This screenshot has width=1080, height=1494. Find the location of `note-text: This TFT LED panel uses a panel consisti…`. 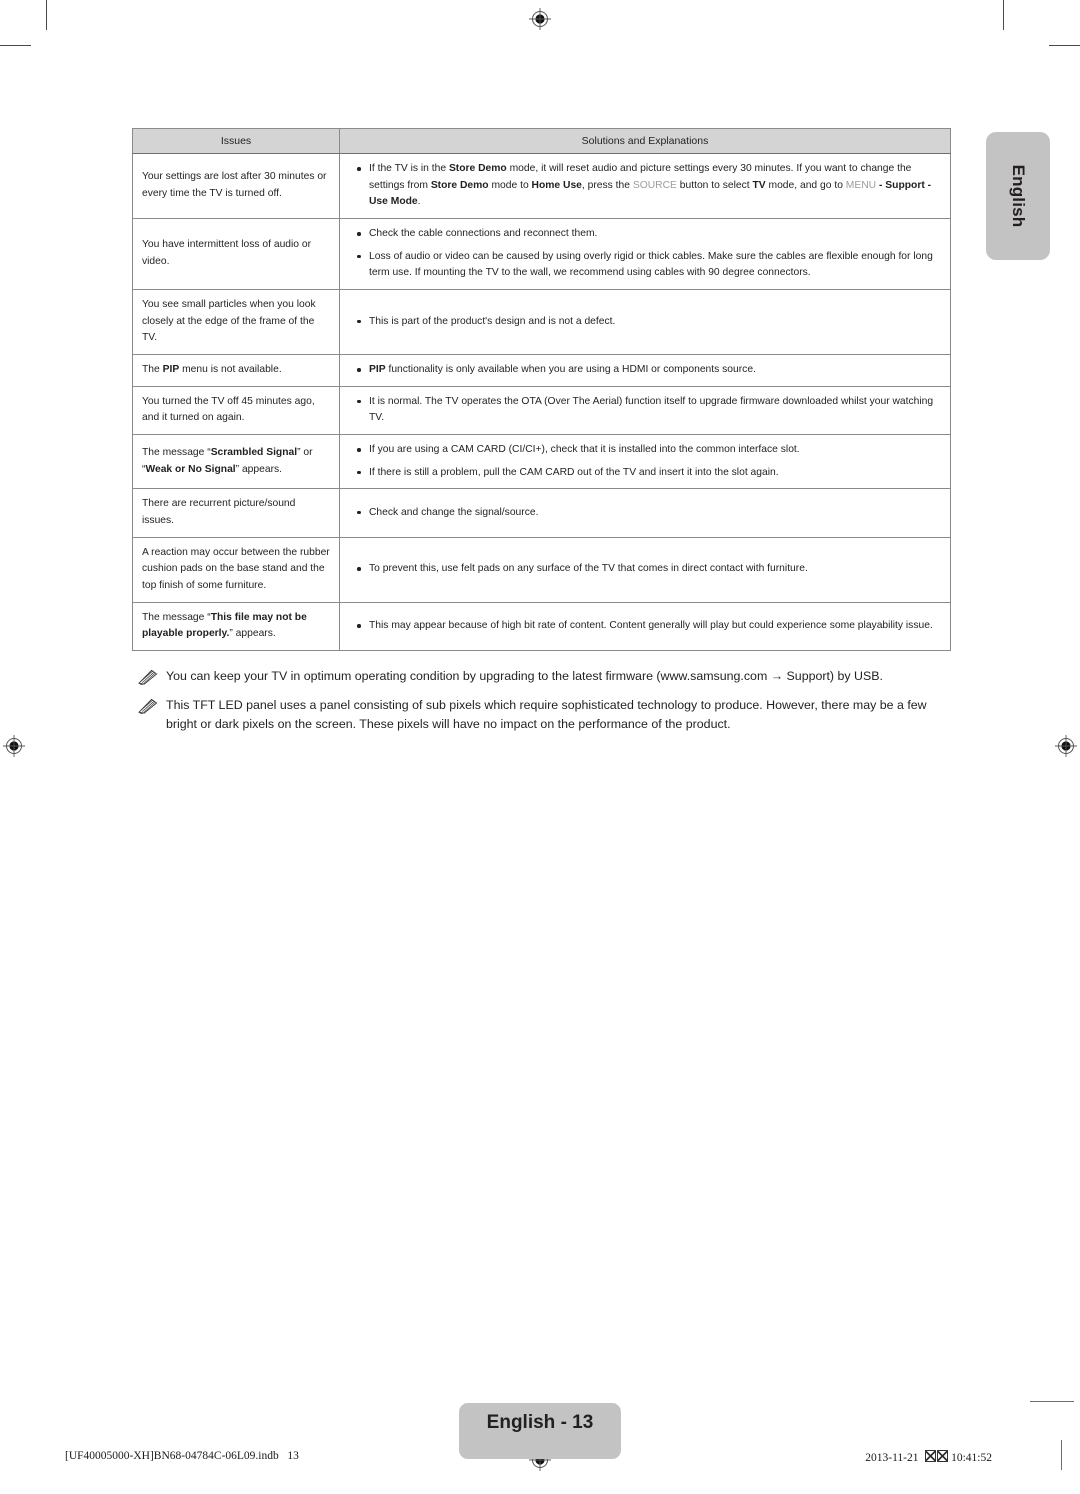

note-text: This TFT LED panel uses a panel consisti… is located at coordinates (546, 715).